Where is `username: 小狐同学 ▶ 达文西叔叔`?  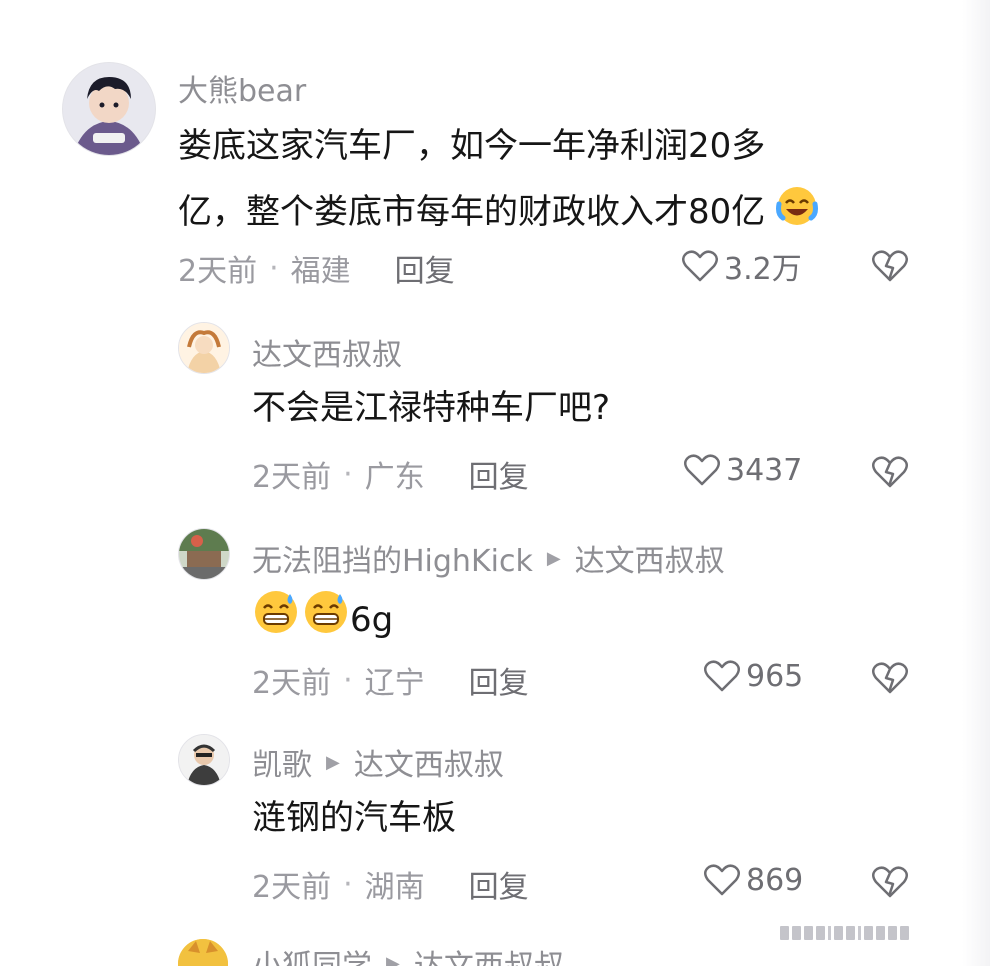
username: 小狐同学 ▶ 达文西叔叔 is located at coordinates (408, 953).